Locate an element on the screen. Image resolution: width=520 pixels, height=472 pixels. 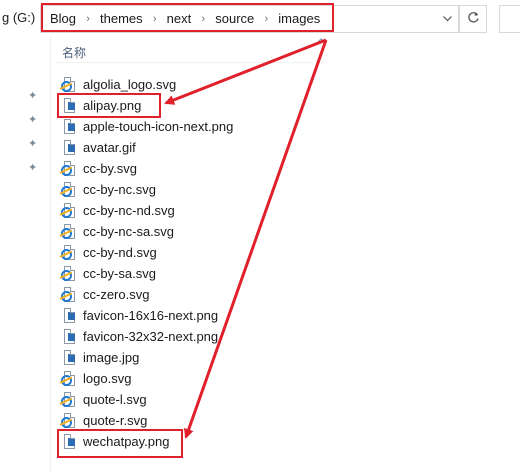
column-header-name: 名称 is located at coordinates (74, 52).